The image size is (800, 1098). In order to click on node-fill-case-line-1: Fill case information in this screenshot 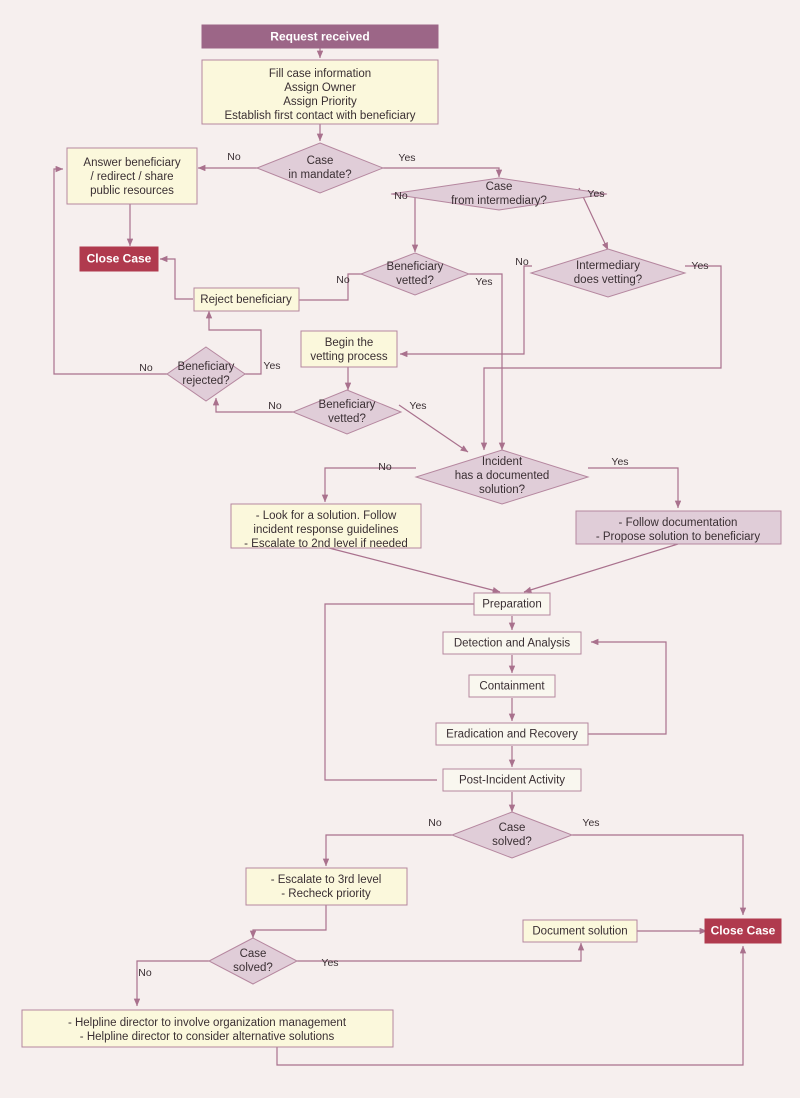, I will do `click(320, 74)`.